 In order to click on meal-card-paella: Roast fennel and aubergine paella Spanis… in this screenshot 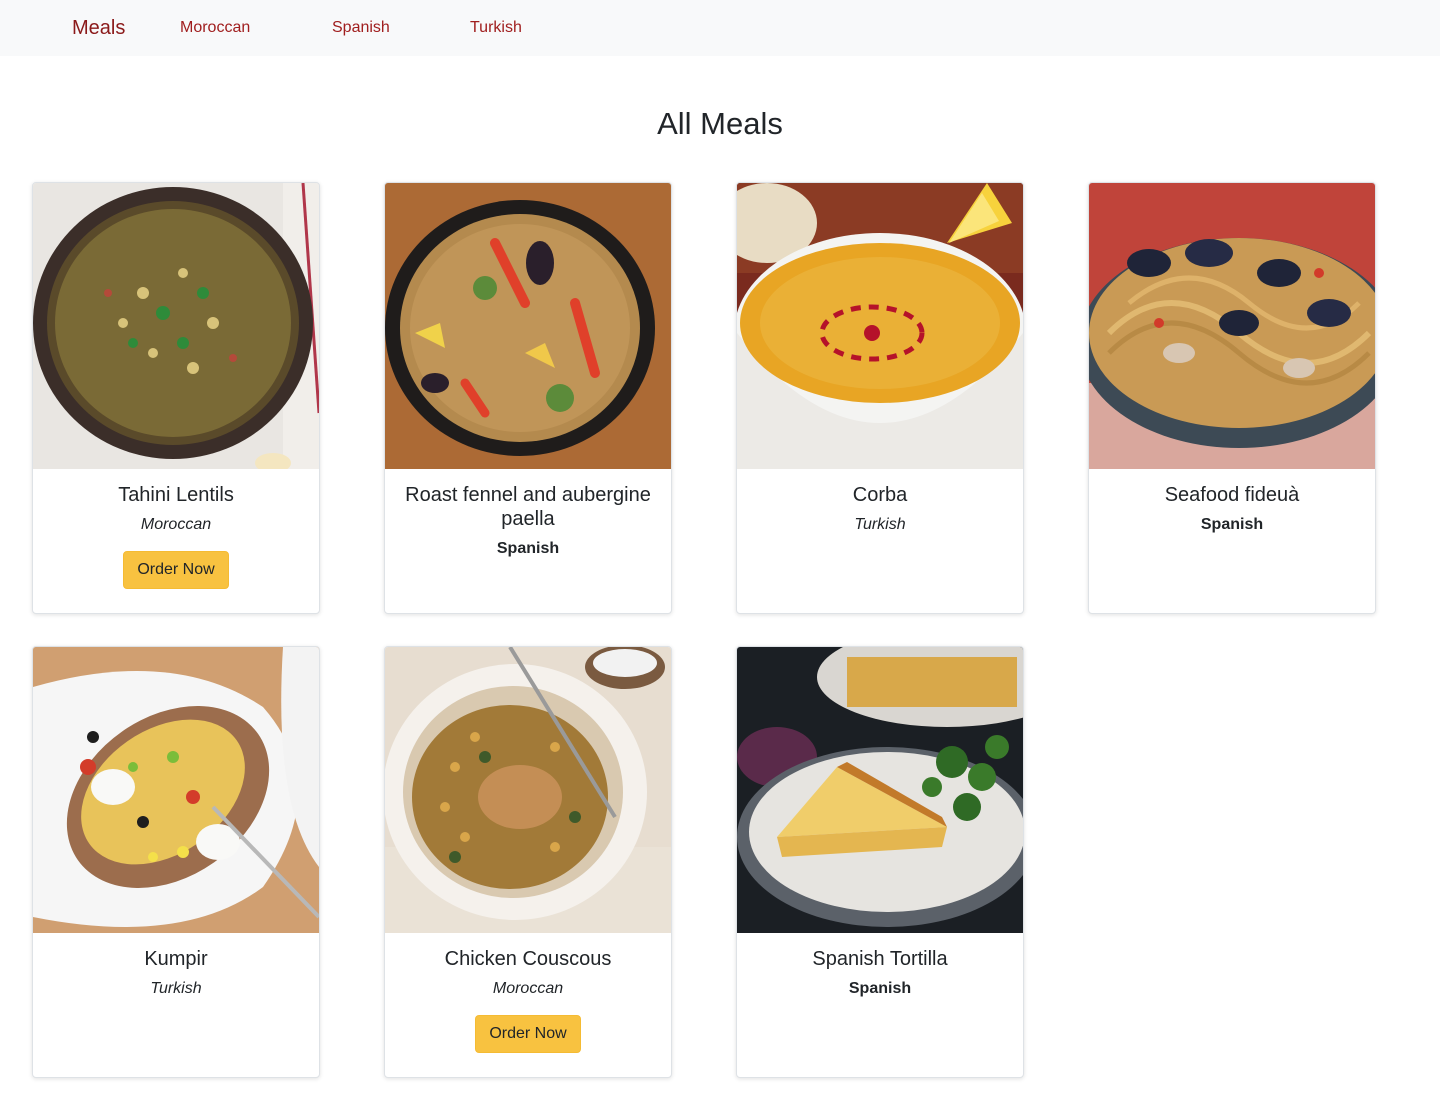, I will do `click(528, 398)`.